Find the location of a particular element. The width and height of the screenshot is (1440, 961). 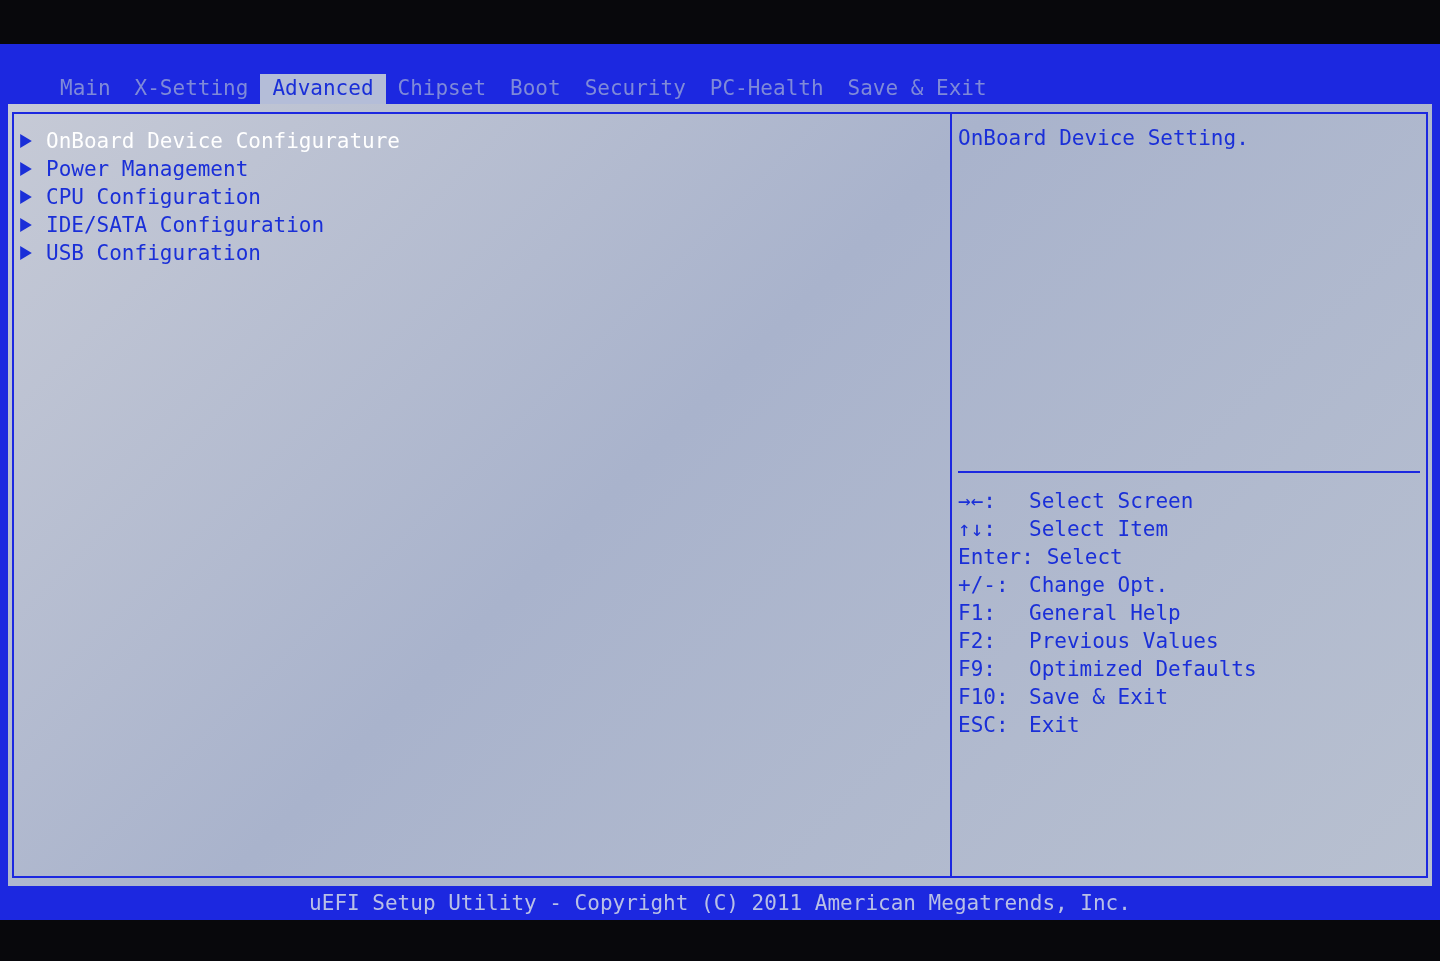

menu-tab: Advanced is located at coordinates (323, 89).